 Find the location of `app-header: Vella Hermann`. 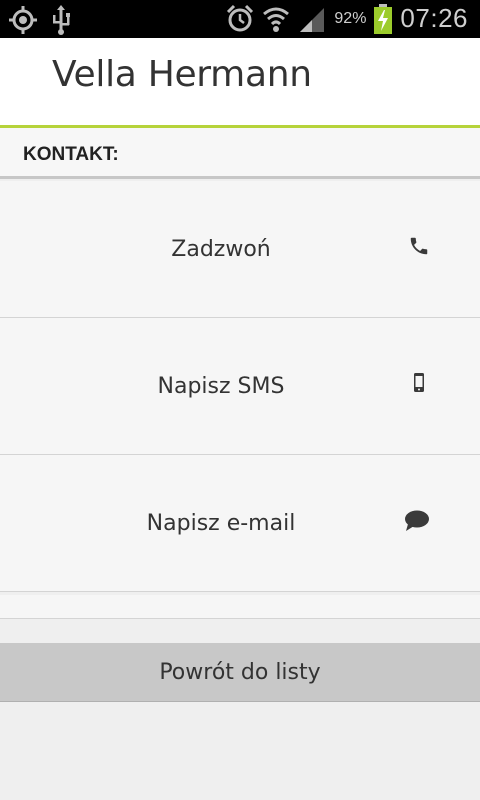

app-header: Vella Hermann is located at coordinates (240, 83).